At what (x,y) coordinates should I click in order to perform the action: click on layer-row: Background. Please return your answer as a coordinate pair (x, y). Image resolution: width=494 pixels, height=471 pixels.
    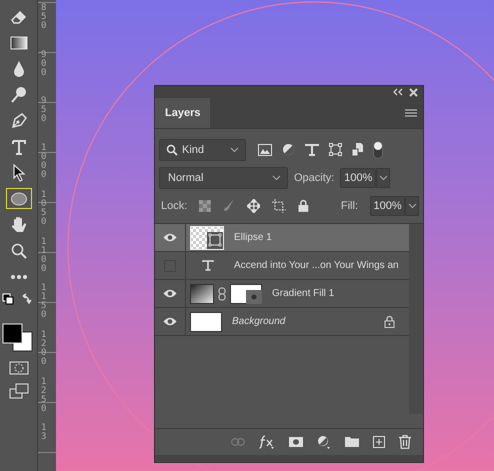
    Looking at the image, I should click on (282, 322).